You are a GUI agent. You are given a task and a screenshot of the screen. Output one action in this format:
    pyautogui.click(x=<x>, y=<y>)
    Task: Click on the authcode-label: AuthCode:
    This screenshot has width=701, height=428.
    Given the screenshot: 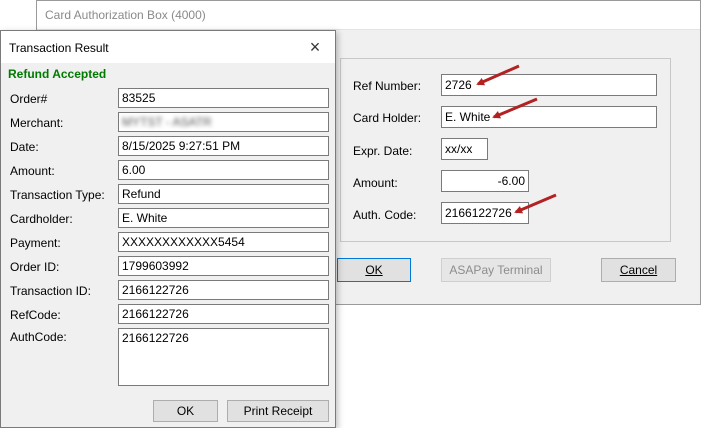 What is the action you would take?
    pyautogui.click(x=38, y=337)
    